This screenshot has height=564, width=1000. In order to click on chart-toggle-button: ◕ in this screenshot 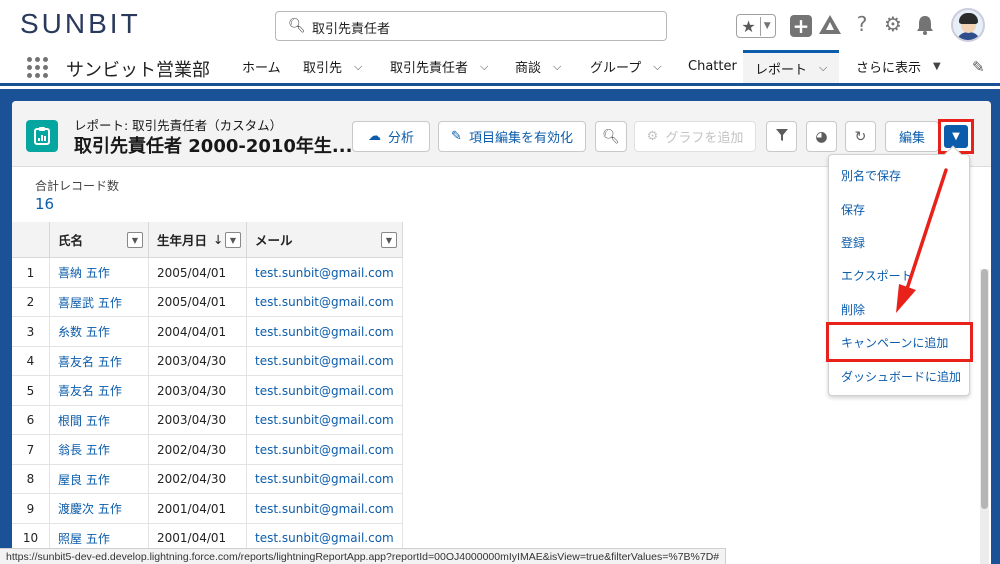, I will do `click(821, 136)`.